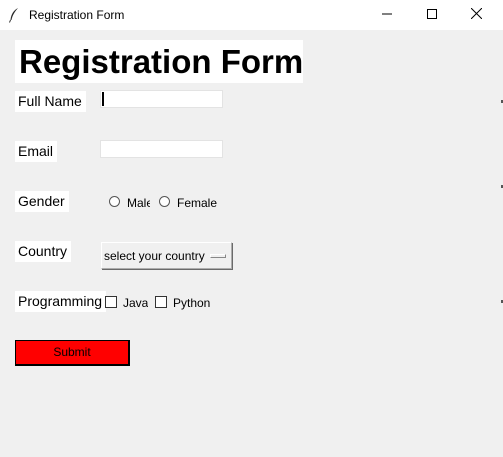 The width and height of the screenshot is (503, 457). I want to click on close-button, so click(476, 15).